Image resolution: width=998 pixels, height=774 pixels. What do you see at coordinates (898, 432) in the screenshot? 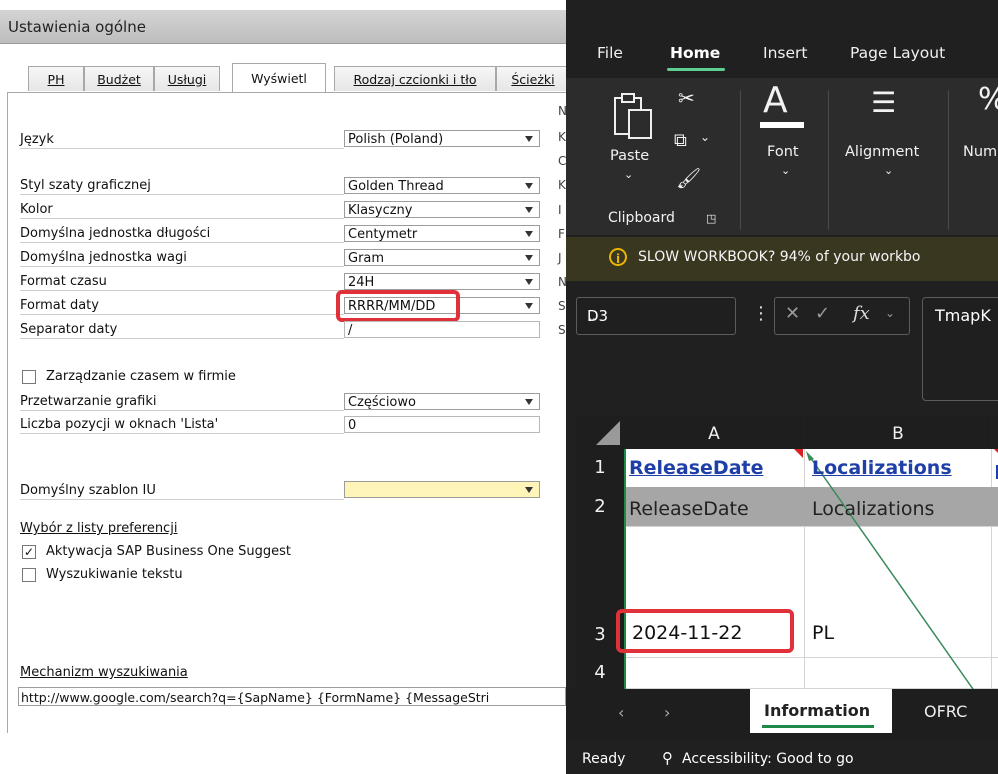
I see `column-header-b: B` at bounding box center [898, 432].